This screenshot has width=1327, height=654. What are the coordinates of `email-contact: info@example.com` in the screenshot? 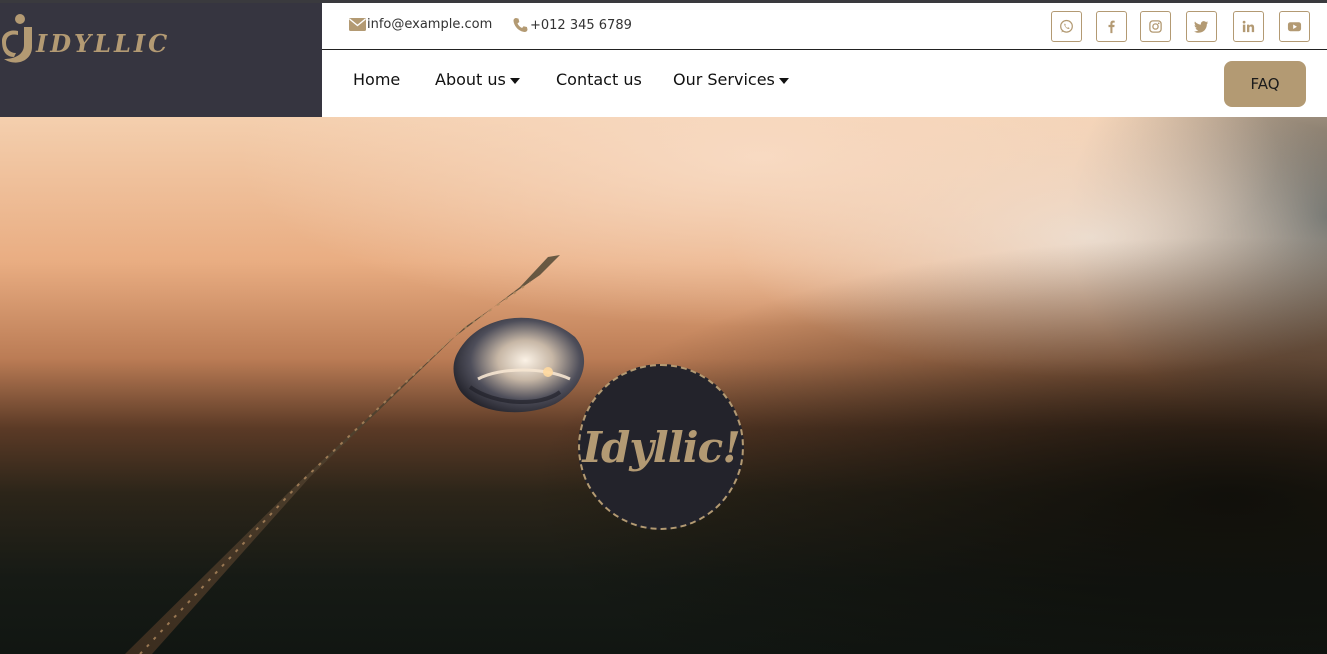 It's located at (420, 24).